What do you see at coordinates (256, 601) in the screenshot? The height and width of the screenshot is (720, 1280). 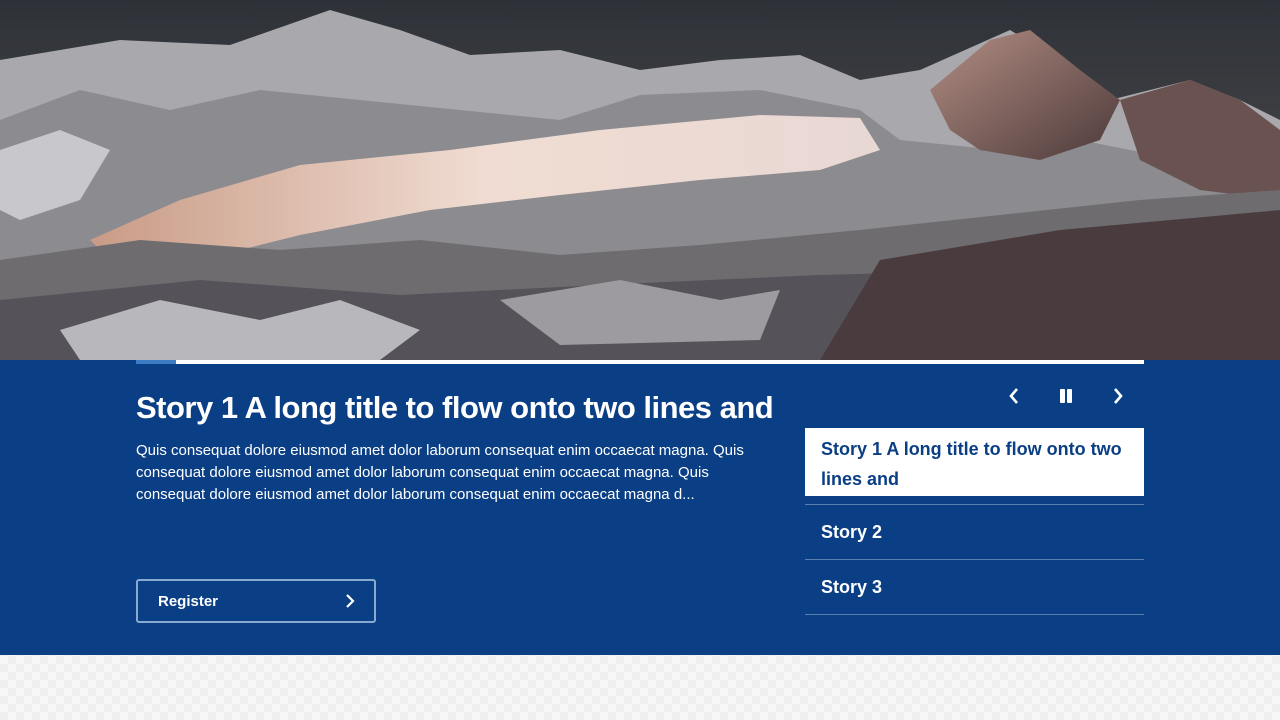 I see `register-button: Register` at bounding box center [256, 601].